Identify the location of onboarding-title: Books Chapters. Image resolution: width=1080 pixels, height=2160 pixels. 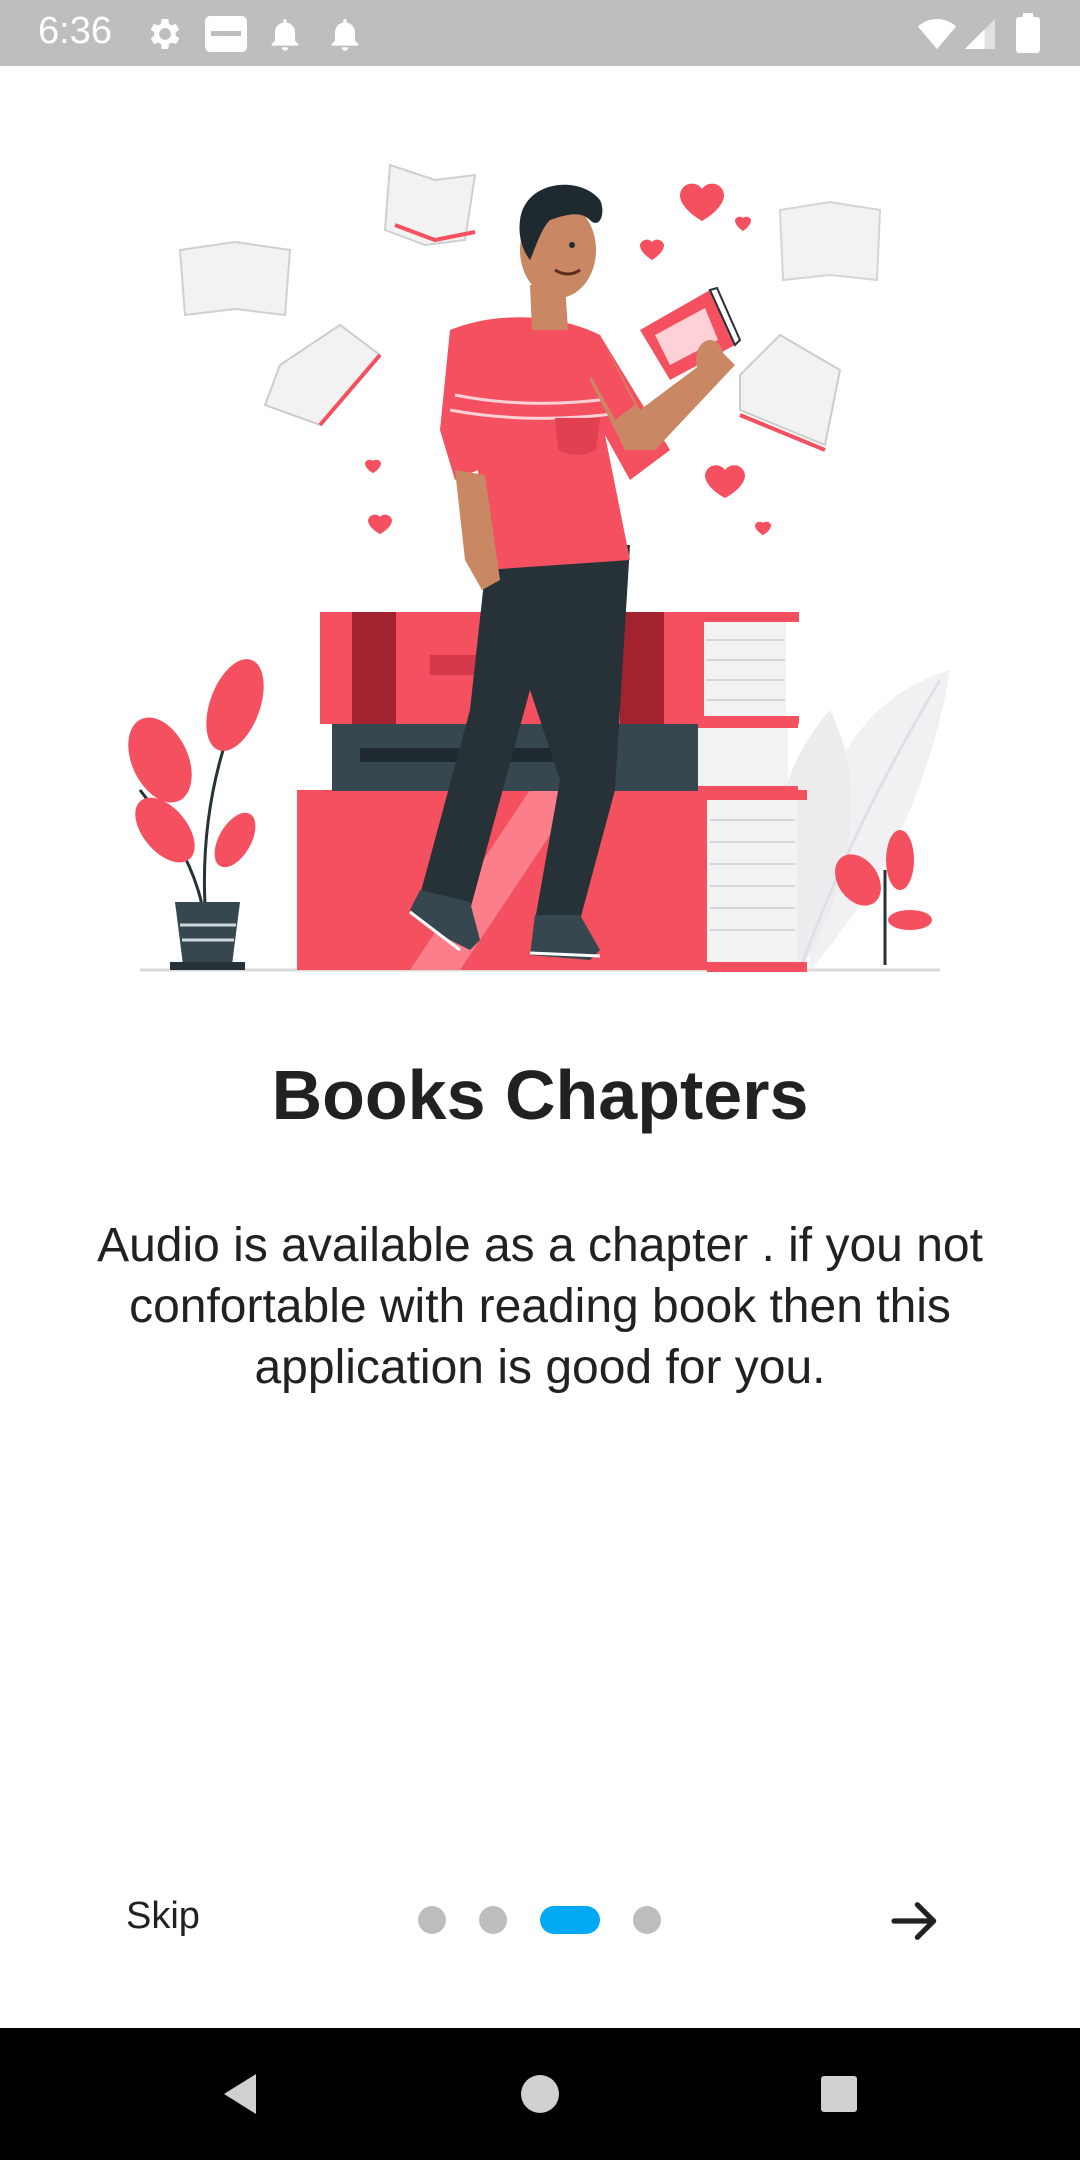
(540, 1095).